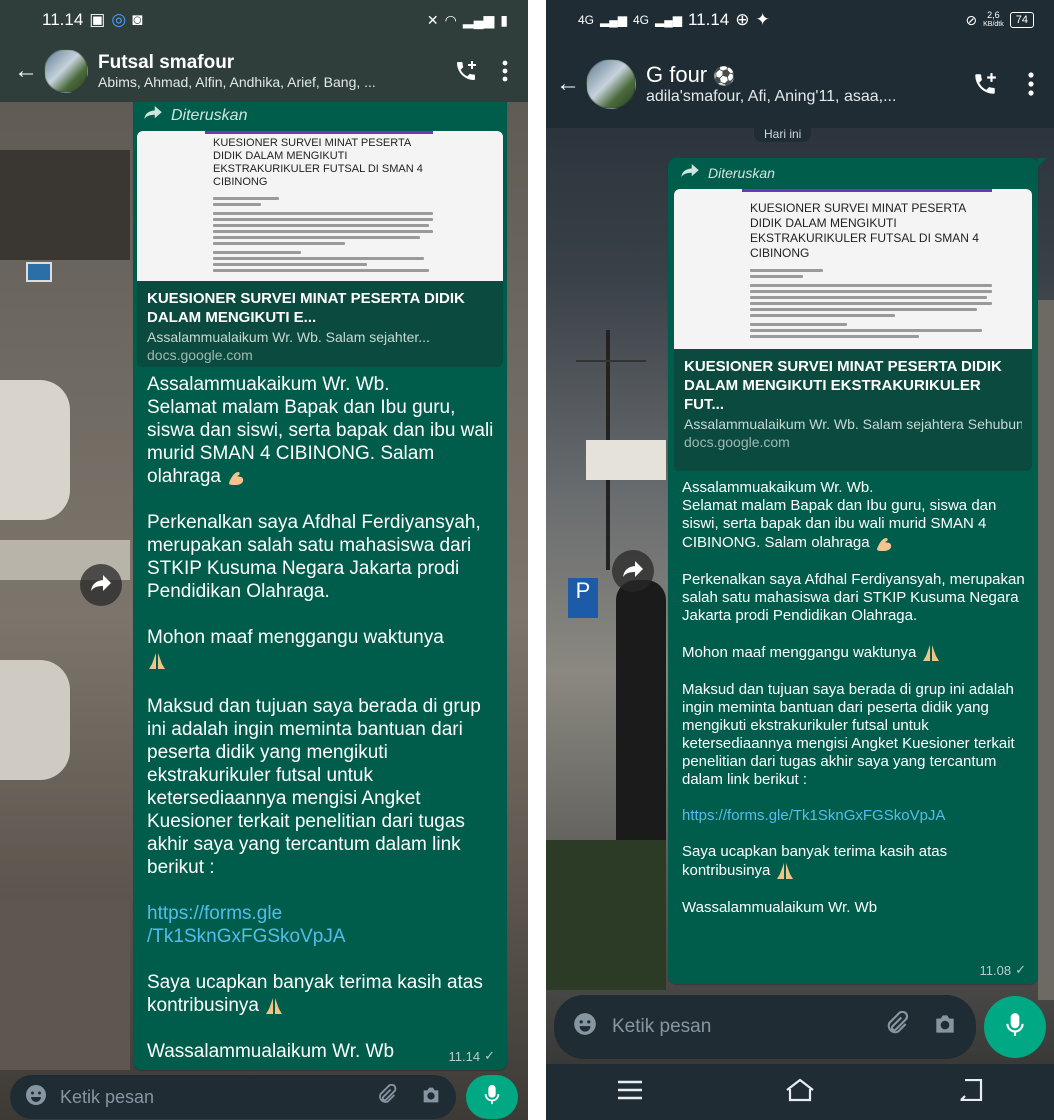 This screenshot has height=1120, width=1054. Describe the element at coordinates (971, 19) in the screenshot. I see `mute-icon: ⊘` at that location.